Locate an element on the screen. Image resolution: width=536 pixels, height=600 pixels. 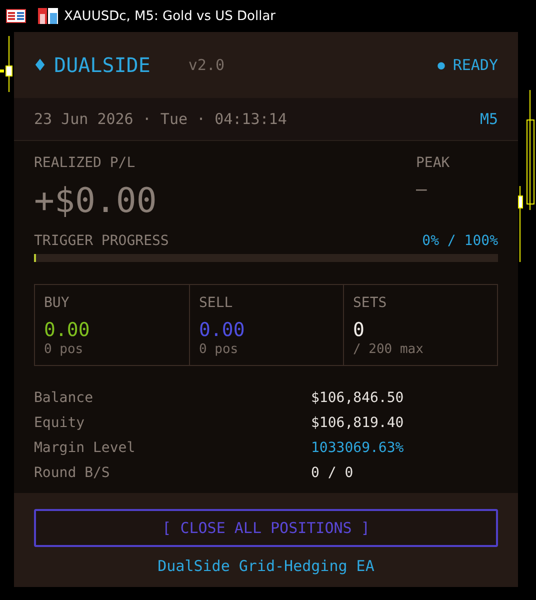
version-label: v2.0 is located at coordinates (206, 65).